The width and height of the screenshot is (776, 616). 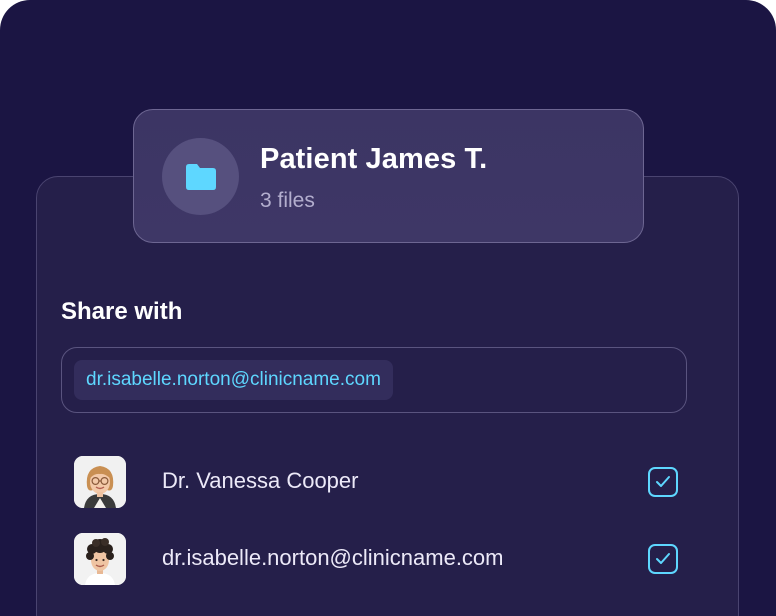 What do you see at coordinates (260, 480) in the screenshot?
I see `recipient-name: Dr. Vanessa Cooper` at bounding box center [260, 480].